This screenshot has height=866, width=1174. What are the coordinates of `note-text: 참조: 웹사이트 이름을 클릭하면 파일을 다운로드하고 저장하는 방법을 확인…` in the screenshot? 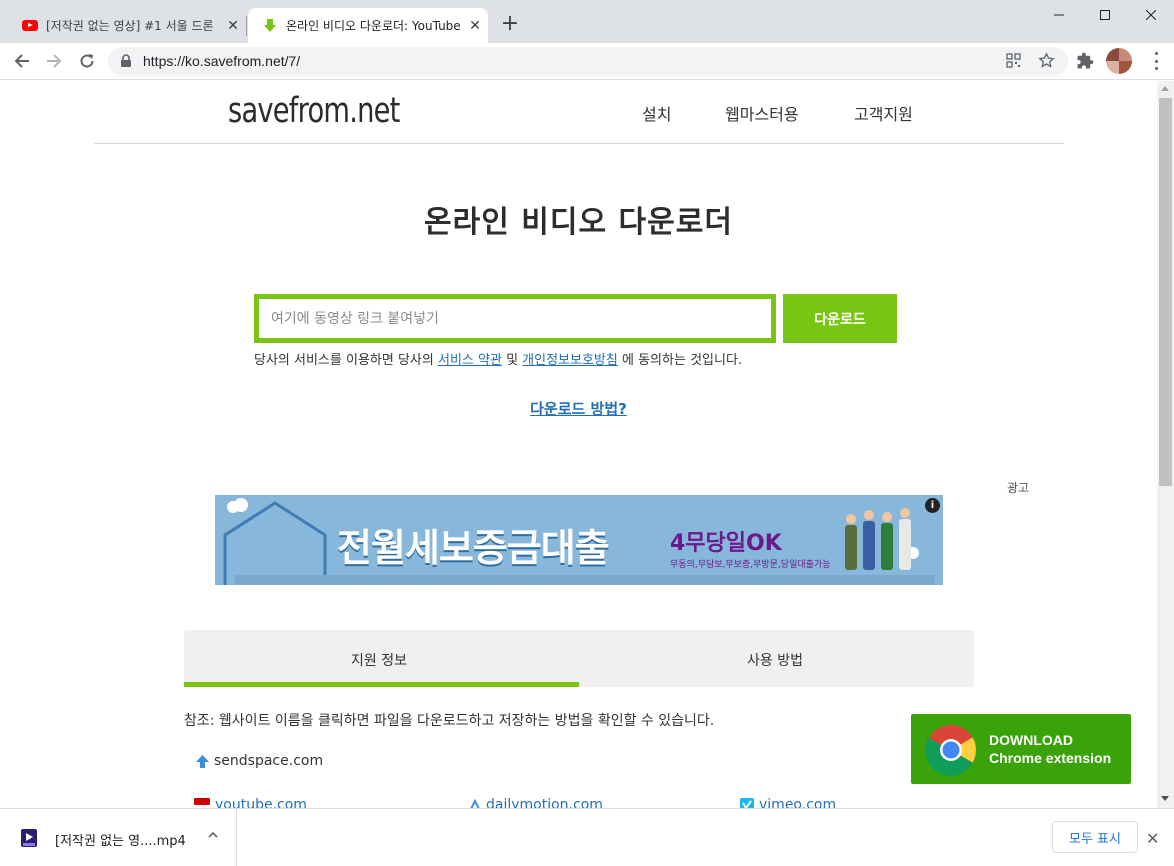 It's located at (449, 721).